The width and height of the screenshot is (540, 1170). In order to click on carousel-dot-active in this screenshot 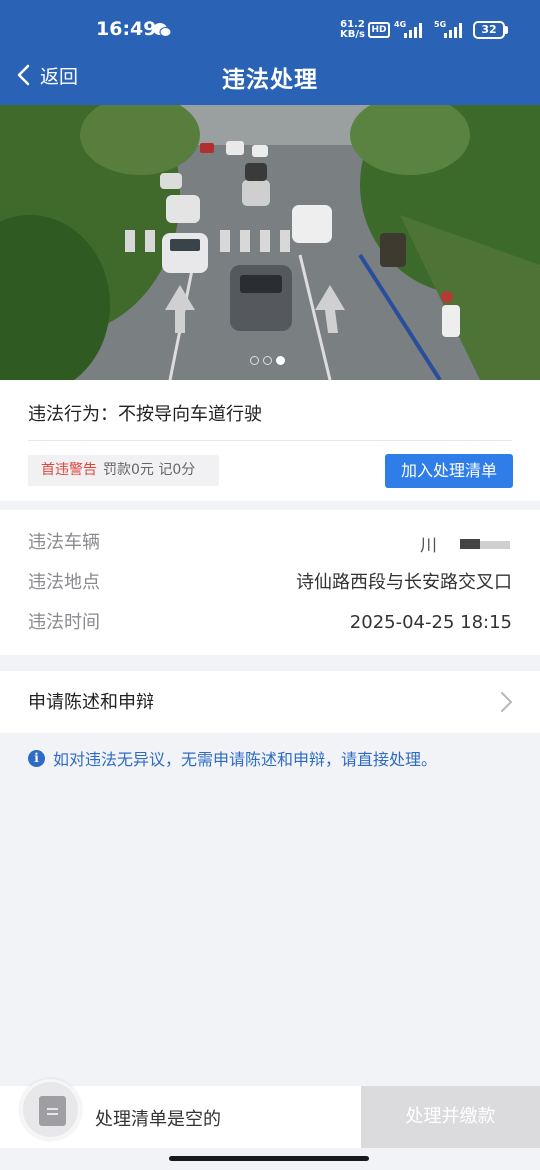, I will do `click(280, 360)`.